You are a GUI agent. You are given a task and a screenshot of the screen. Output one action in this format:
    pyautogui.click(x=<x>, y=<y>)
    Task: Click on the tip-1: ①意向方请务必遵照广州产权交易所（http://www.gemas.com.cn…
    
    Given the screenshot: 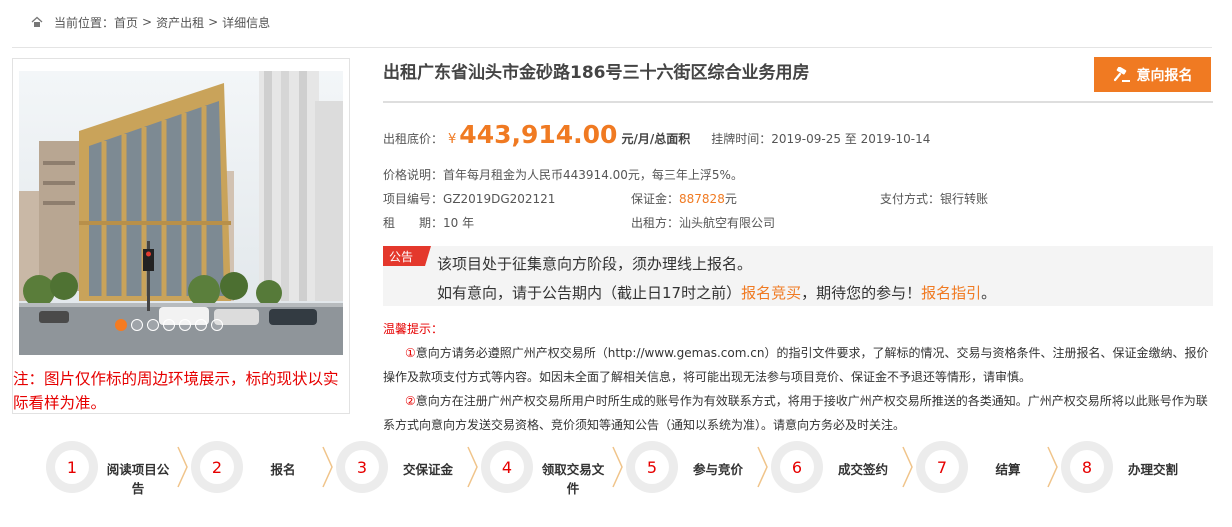 What is the action you would take?
    pyautogui.click(x=798, y=365)
    